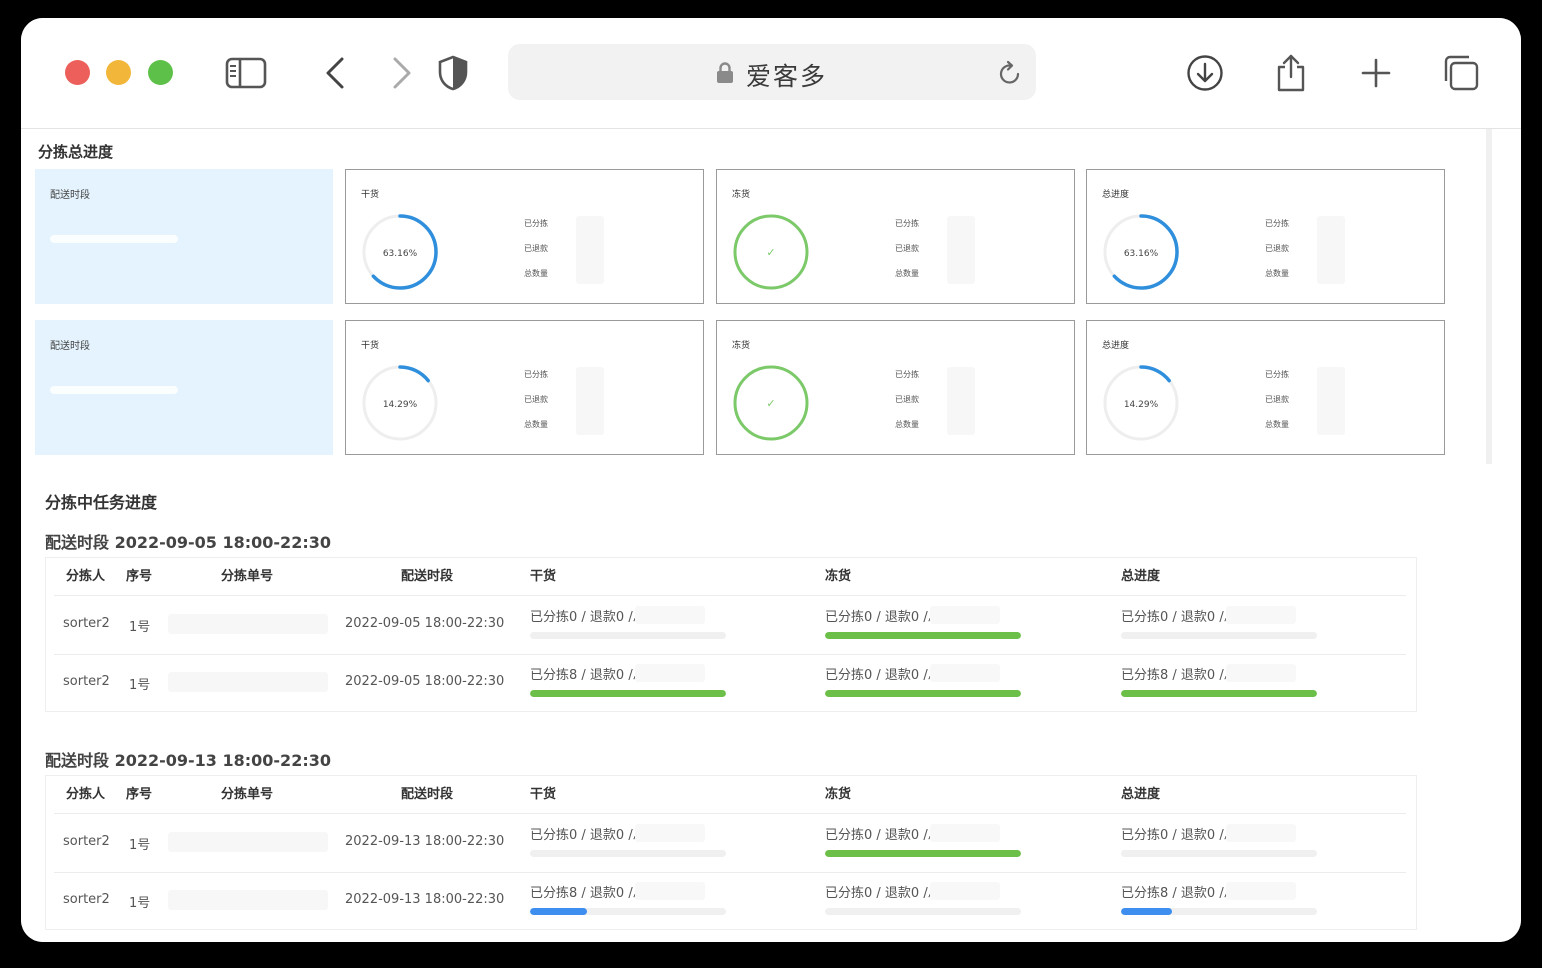  What do you see at coordinates (101, 502) in the screenshot?
I see `tasks-title: 分拣中任务进度` at bounding box center [101, 502].